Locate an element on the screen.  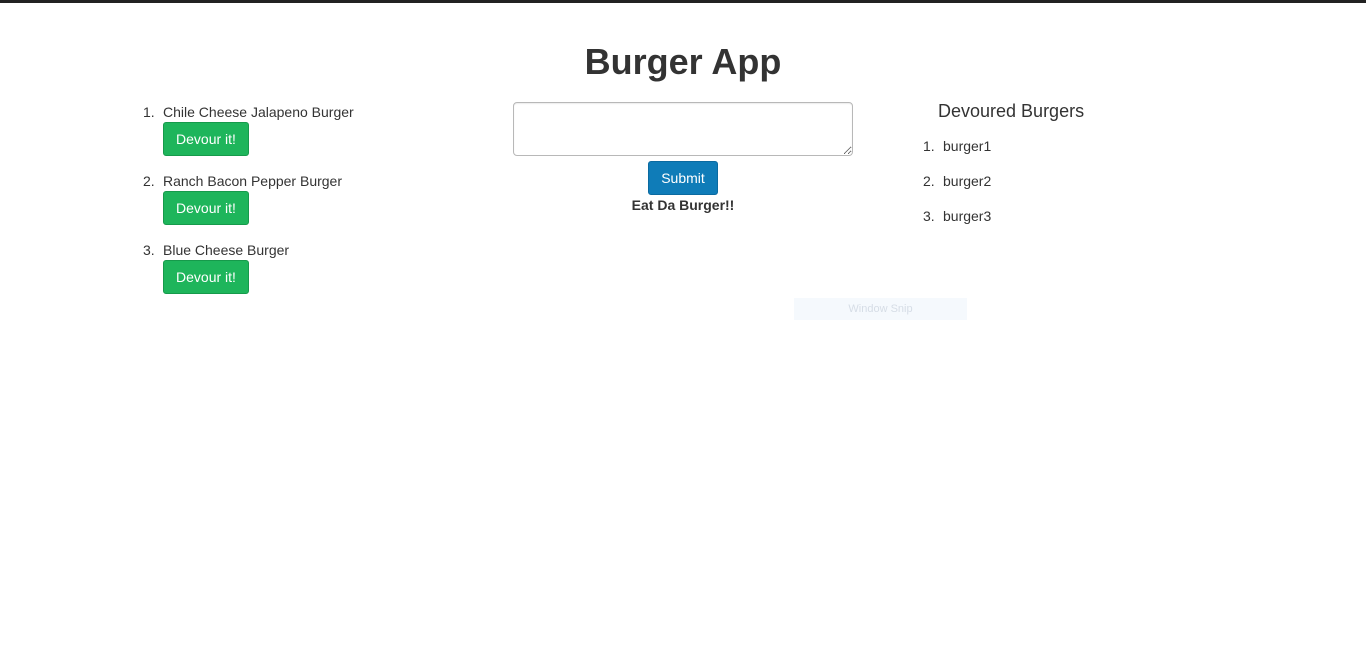
list-item: 1. burger1 is located at coordinates (1010, 154).